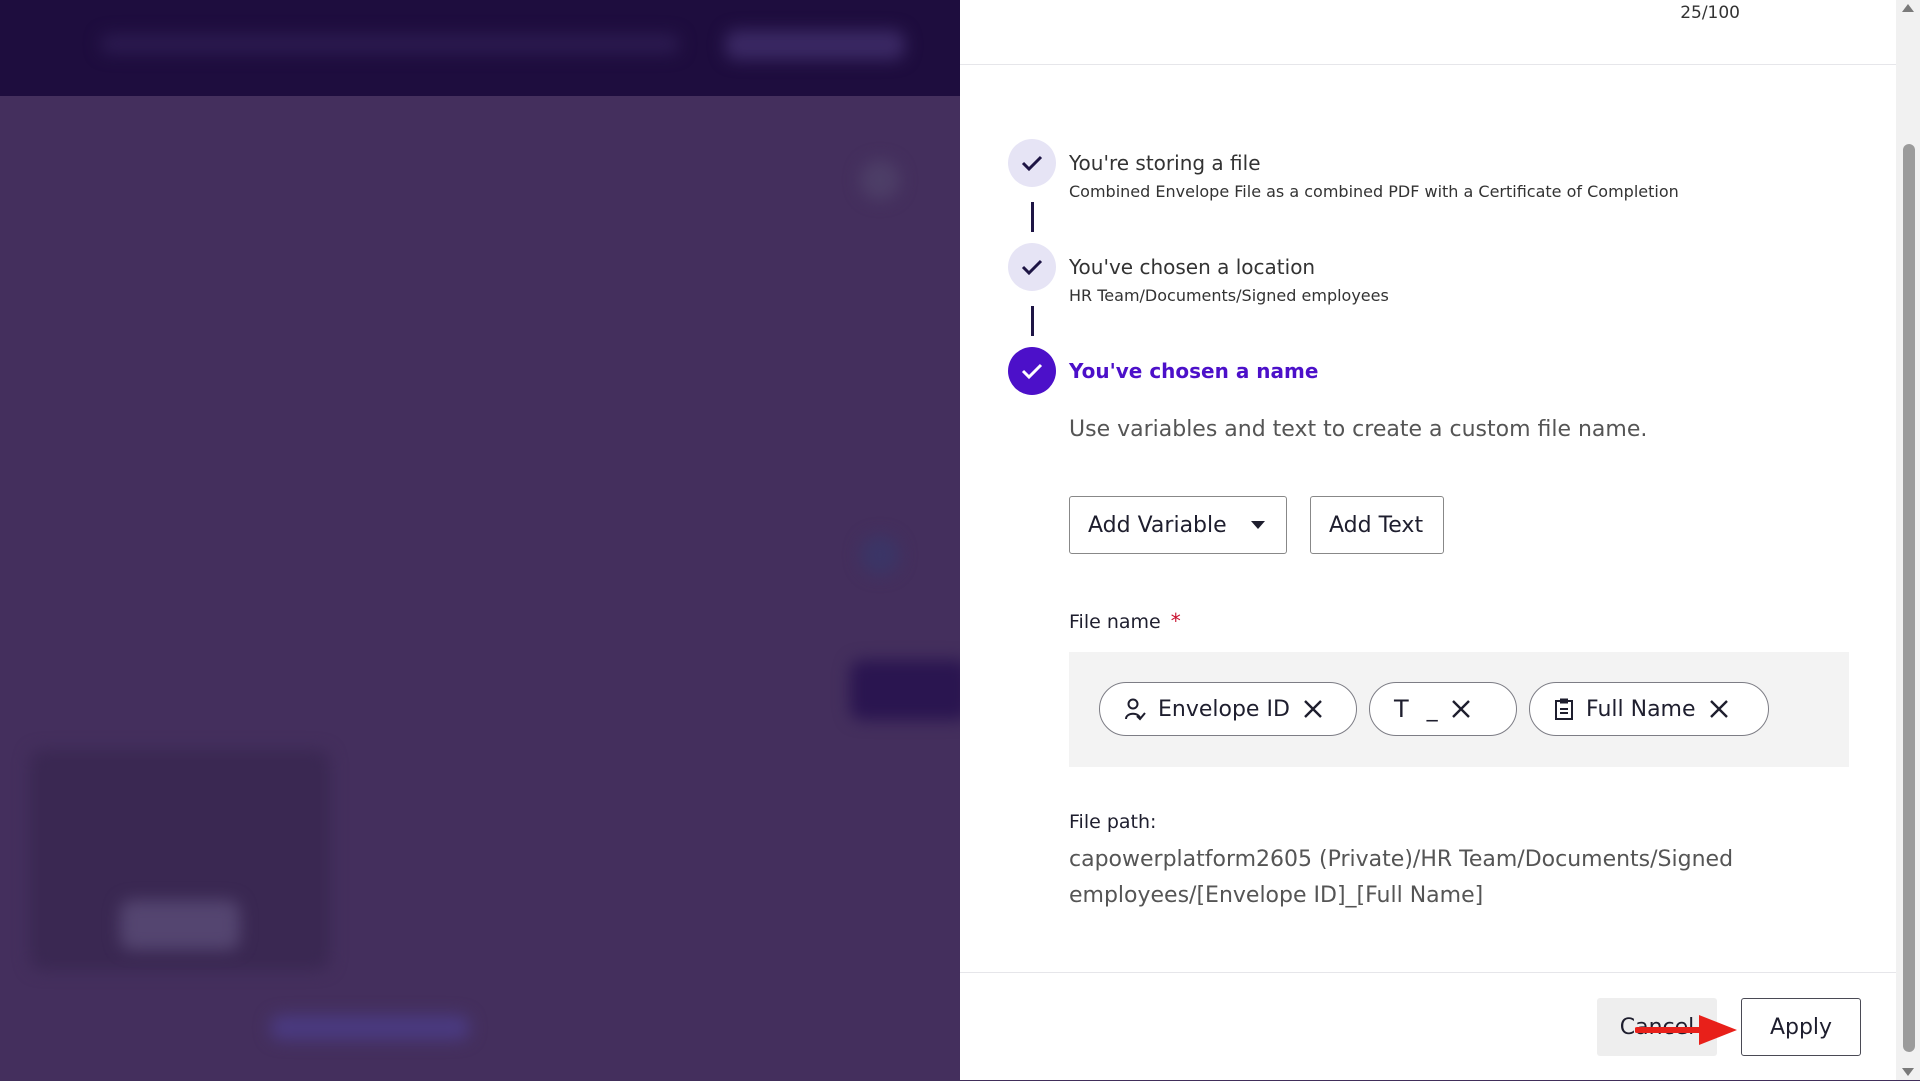 This screenshot has width=1920, height=1081. I want to click on chip-label: Full Name, so click(1641, 709).